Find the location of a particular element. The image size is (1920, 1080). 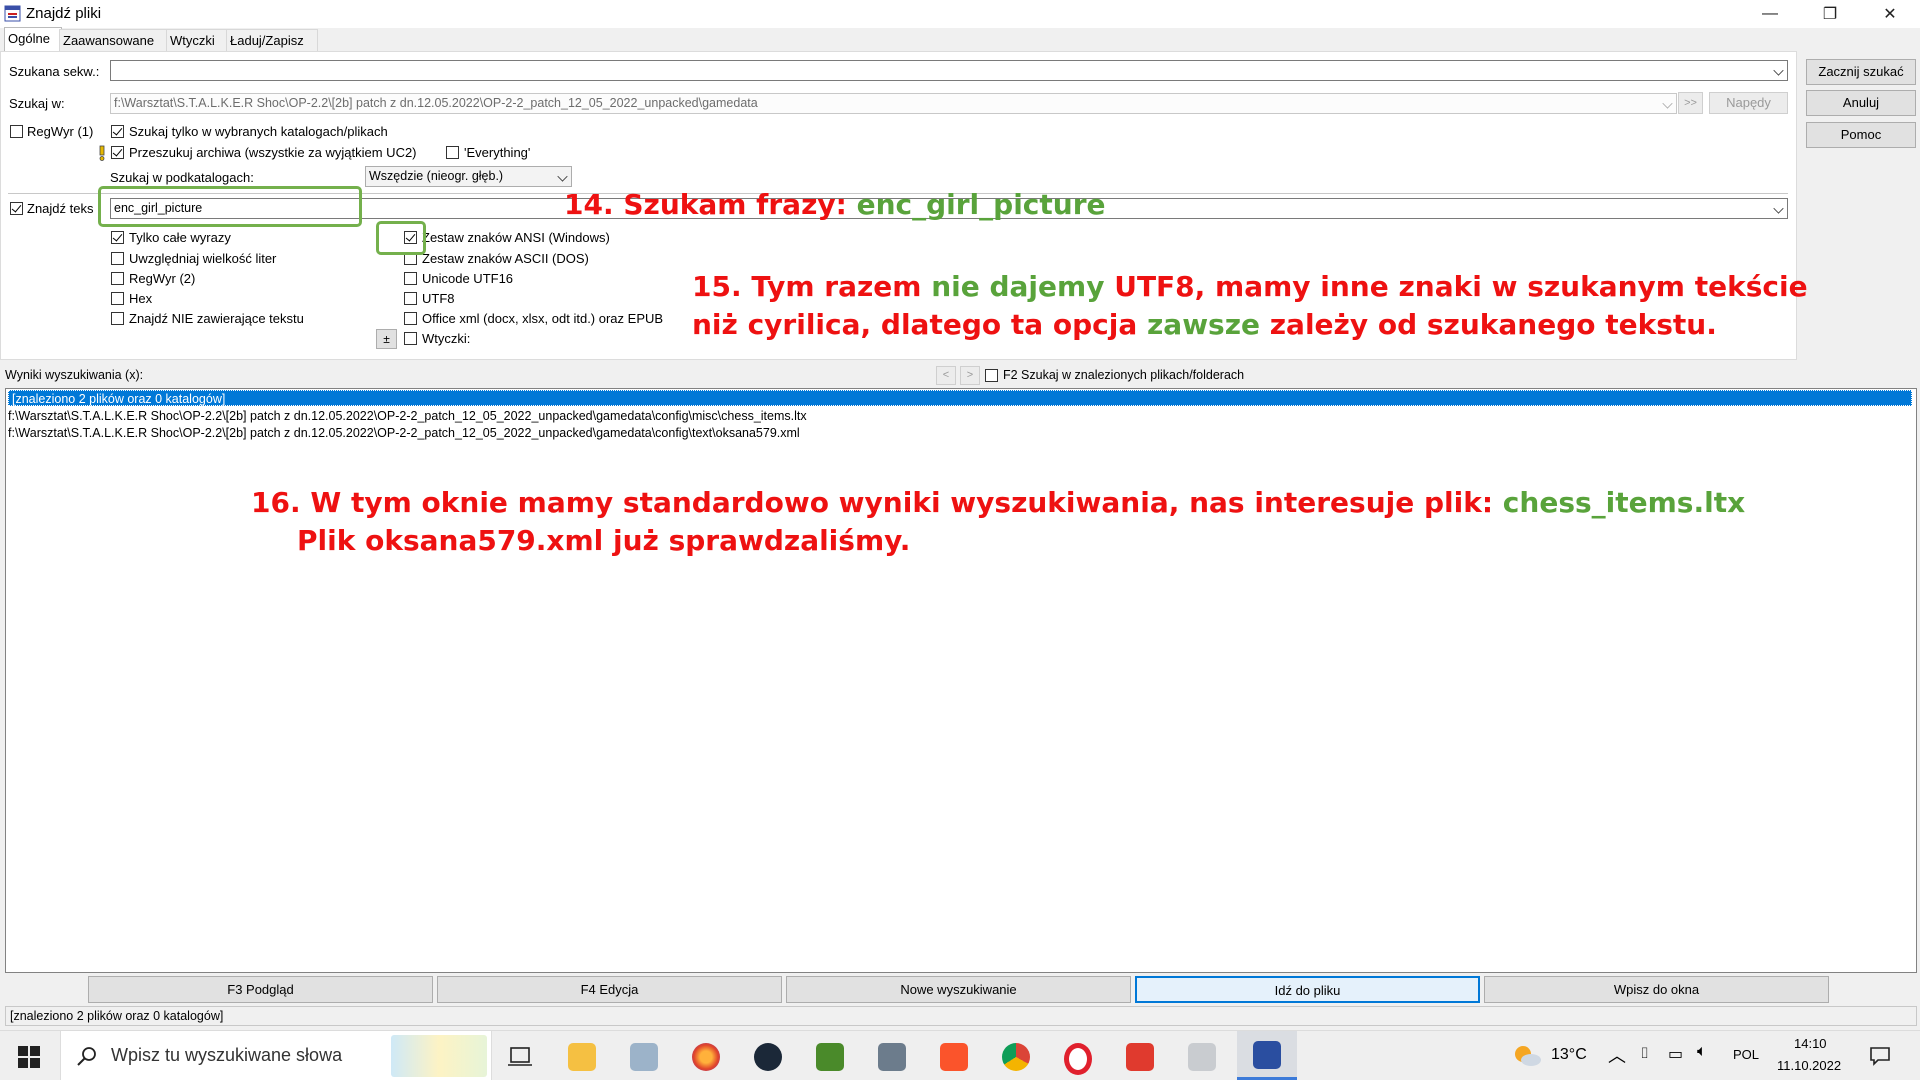

minimize-button: — is located at coordinates (1770, 14).